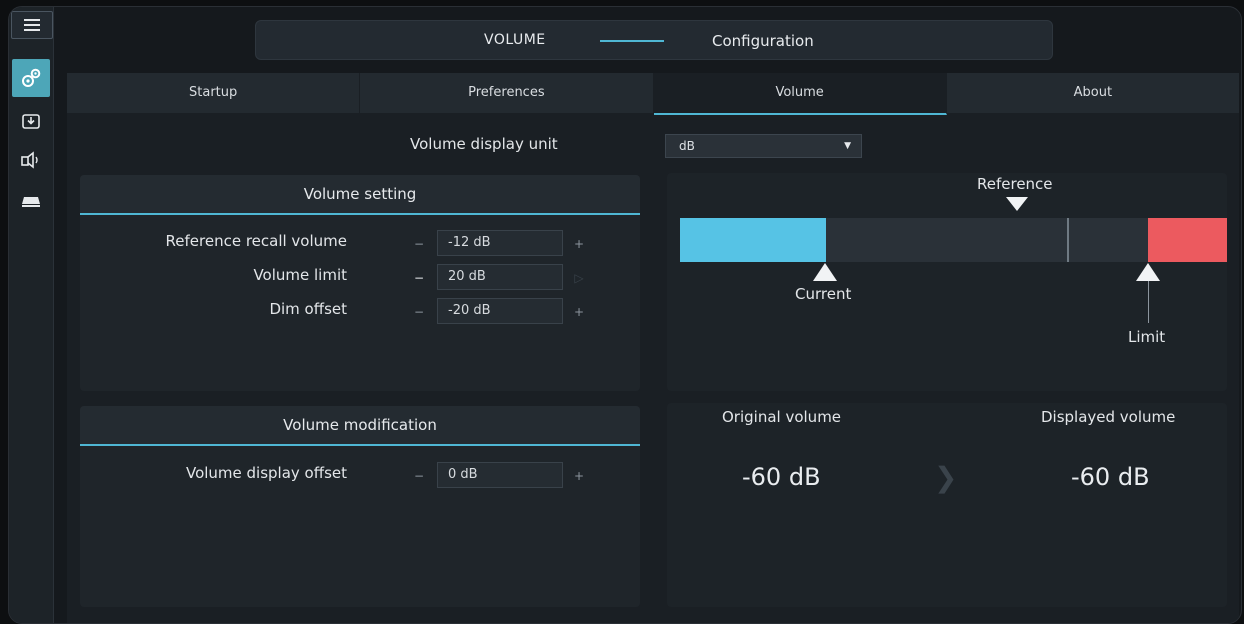 The width and height of the screenshot is (1244, 624). Describe the element at coordinates (687, 146) in the screenshot. I see `display-unit-value: dB` at that location.